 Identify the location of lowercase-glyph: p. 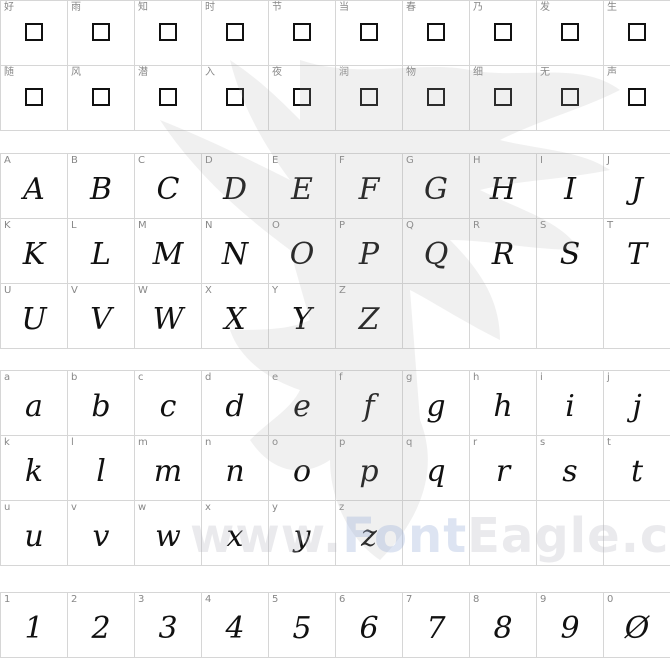
(369, 471).